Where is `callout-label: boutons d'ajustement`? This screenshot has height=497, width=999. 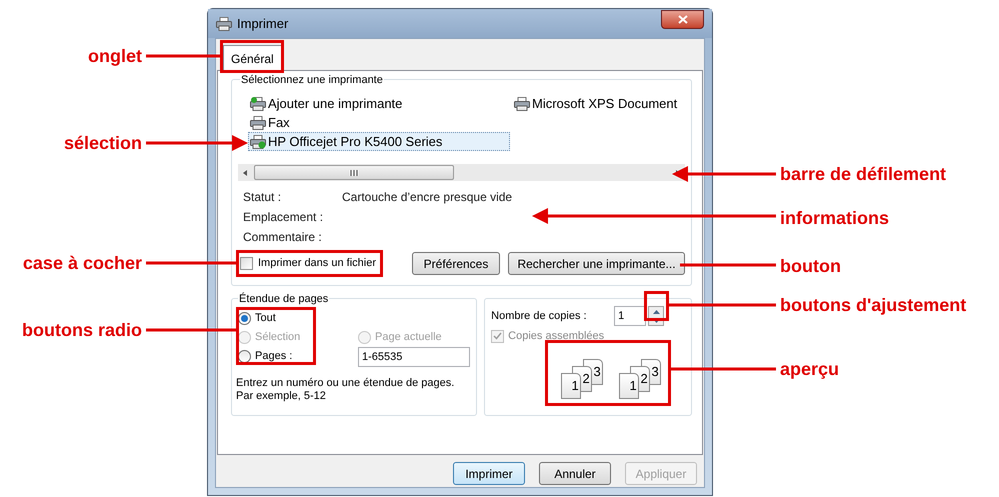
callout-label: boutons d'ajustement is located at coordinates (873, 305).